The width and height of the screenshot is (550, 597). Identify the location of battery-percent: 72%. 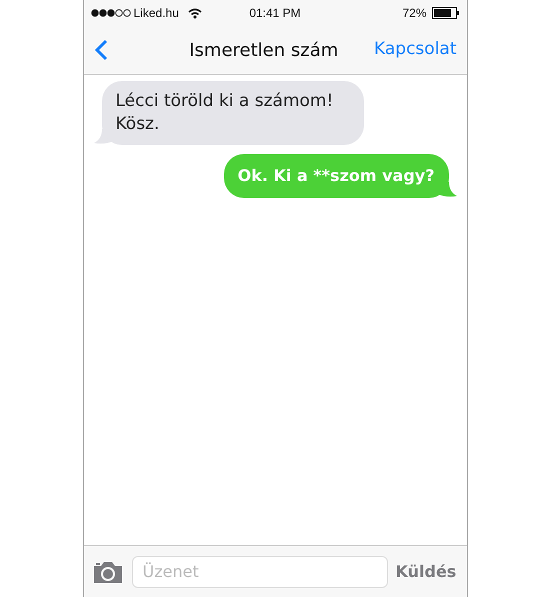
(414, 13).